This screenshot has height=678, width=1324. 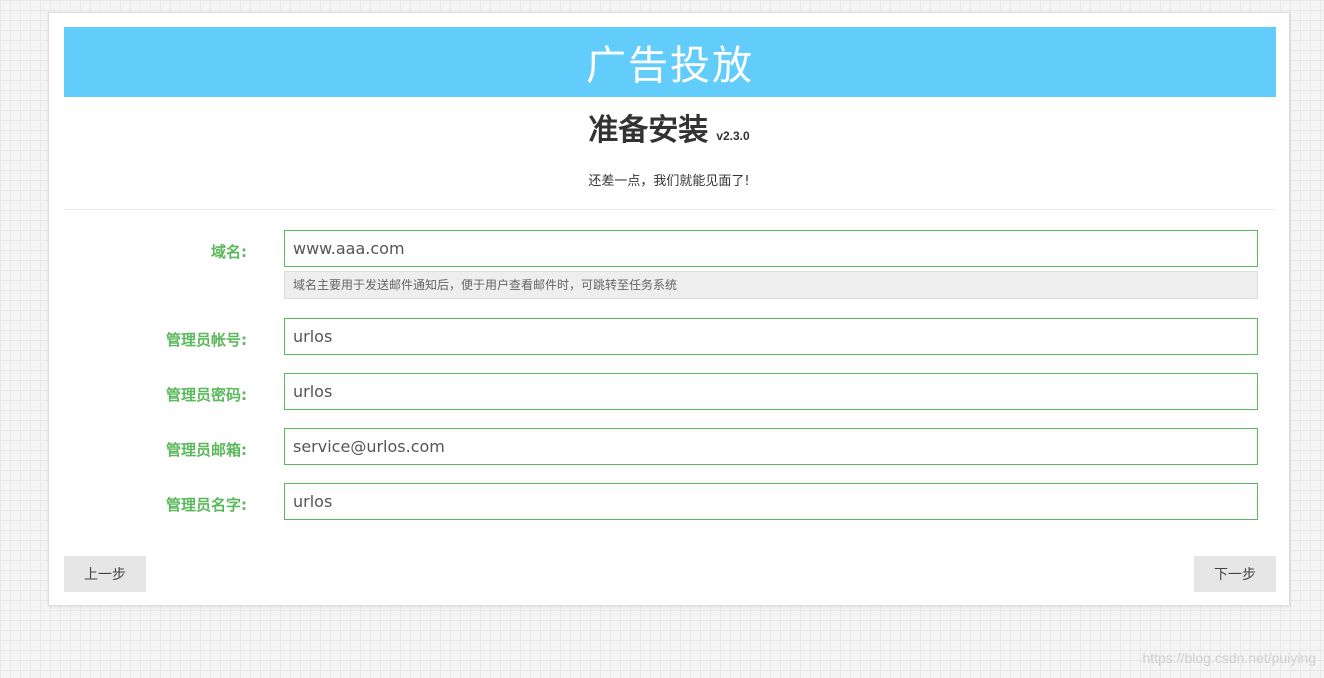 I want to click on page-title: 准备安装, so click(x=648, y=130).